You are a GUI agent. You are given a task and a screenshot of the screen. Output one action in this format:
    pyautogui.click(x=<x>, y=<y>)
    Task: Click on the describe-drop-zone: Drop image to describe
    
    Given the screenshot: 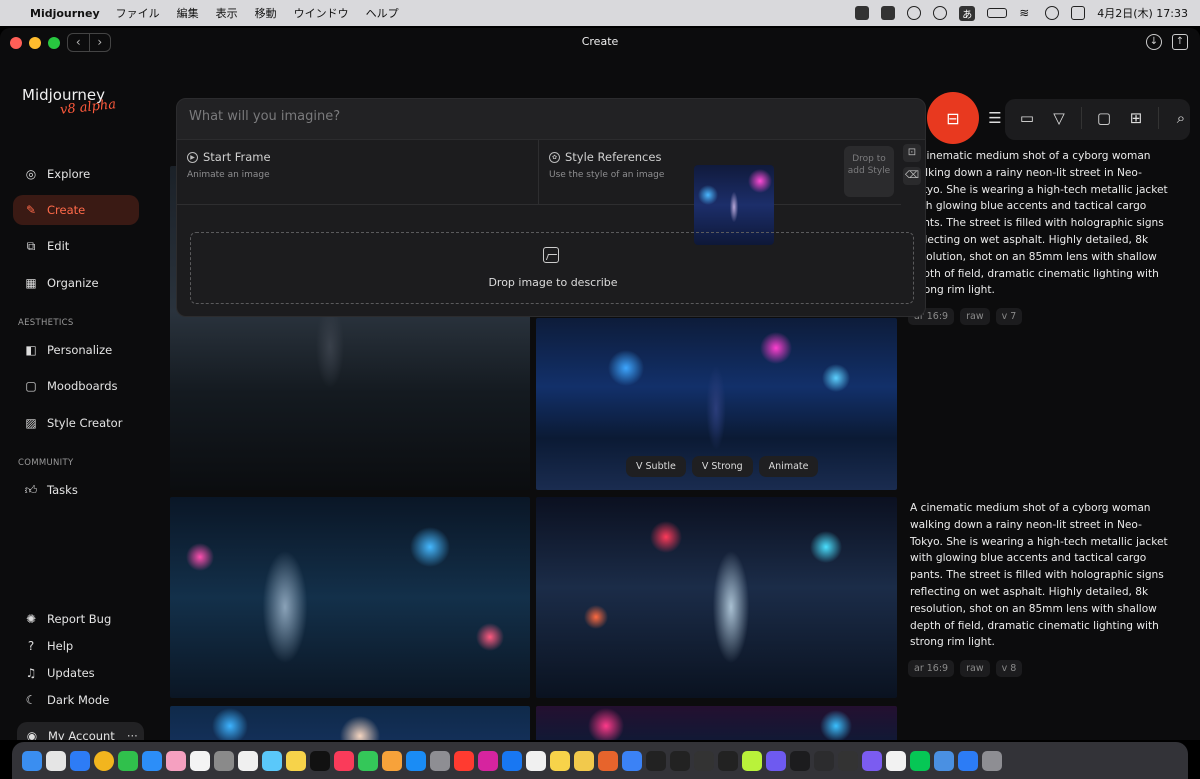 What is the action you would take?
    pyautogui.click(x=552, y=268)
    